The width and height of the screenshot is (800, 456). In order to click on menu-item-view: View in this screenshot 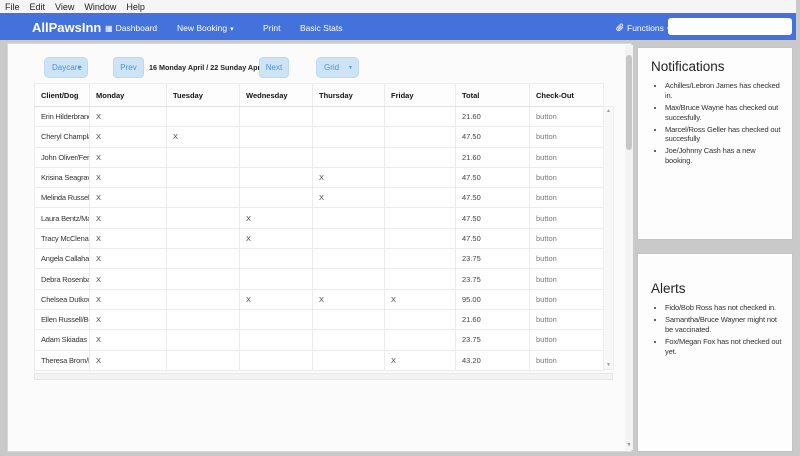, I will do `click(64, 7)`.